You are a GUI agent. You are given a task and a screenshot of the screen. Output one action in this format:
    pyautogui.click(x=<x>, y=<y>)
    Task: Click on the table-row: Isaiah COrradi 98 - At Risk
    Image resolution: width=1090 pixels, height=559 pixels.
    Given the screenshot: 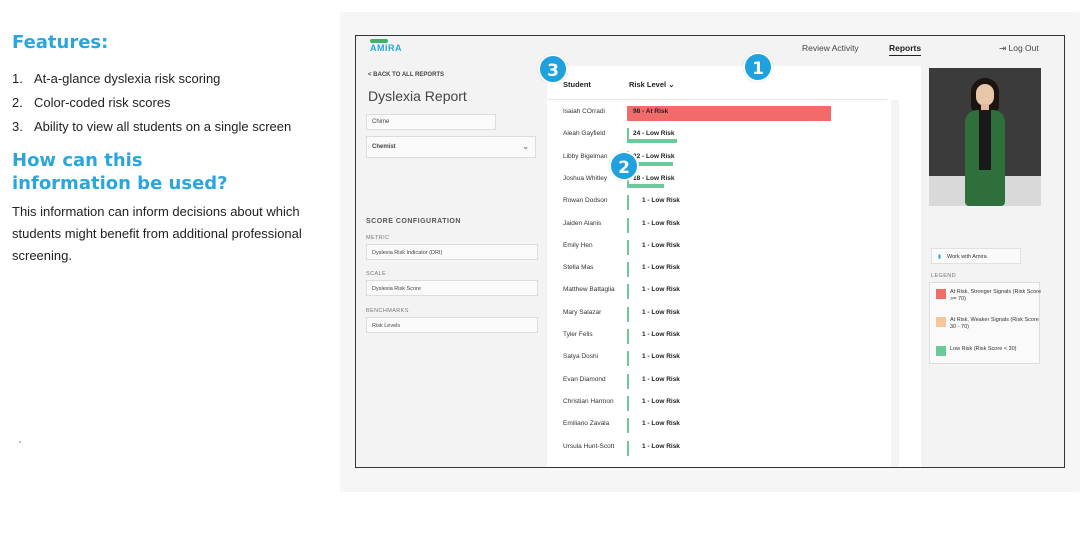 What is the action you would take?
    pyautogui.click(x=717, y=113)
    